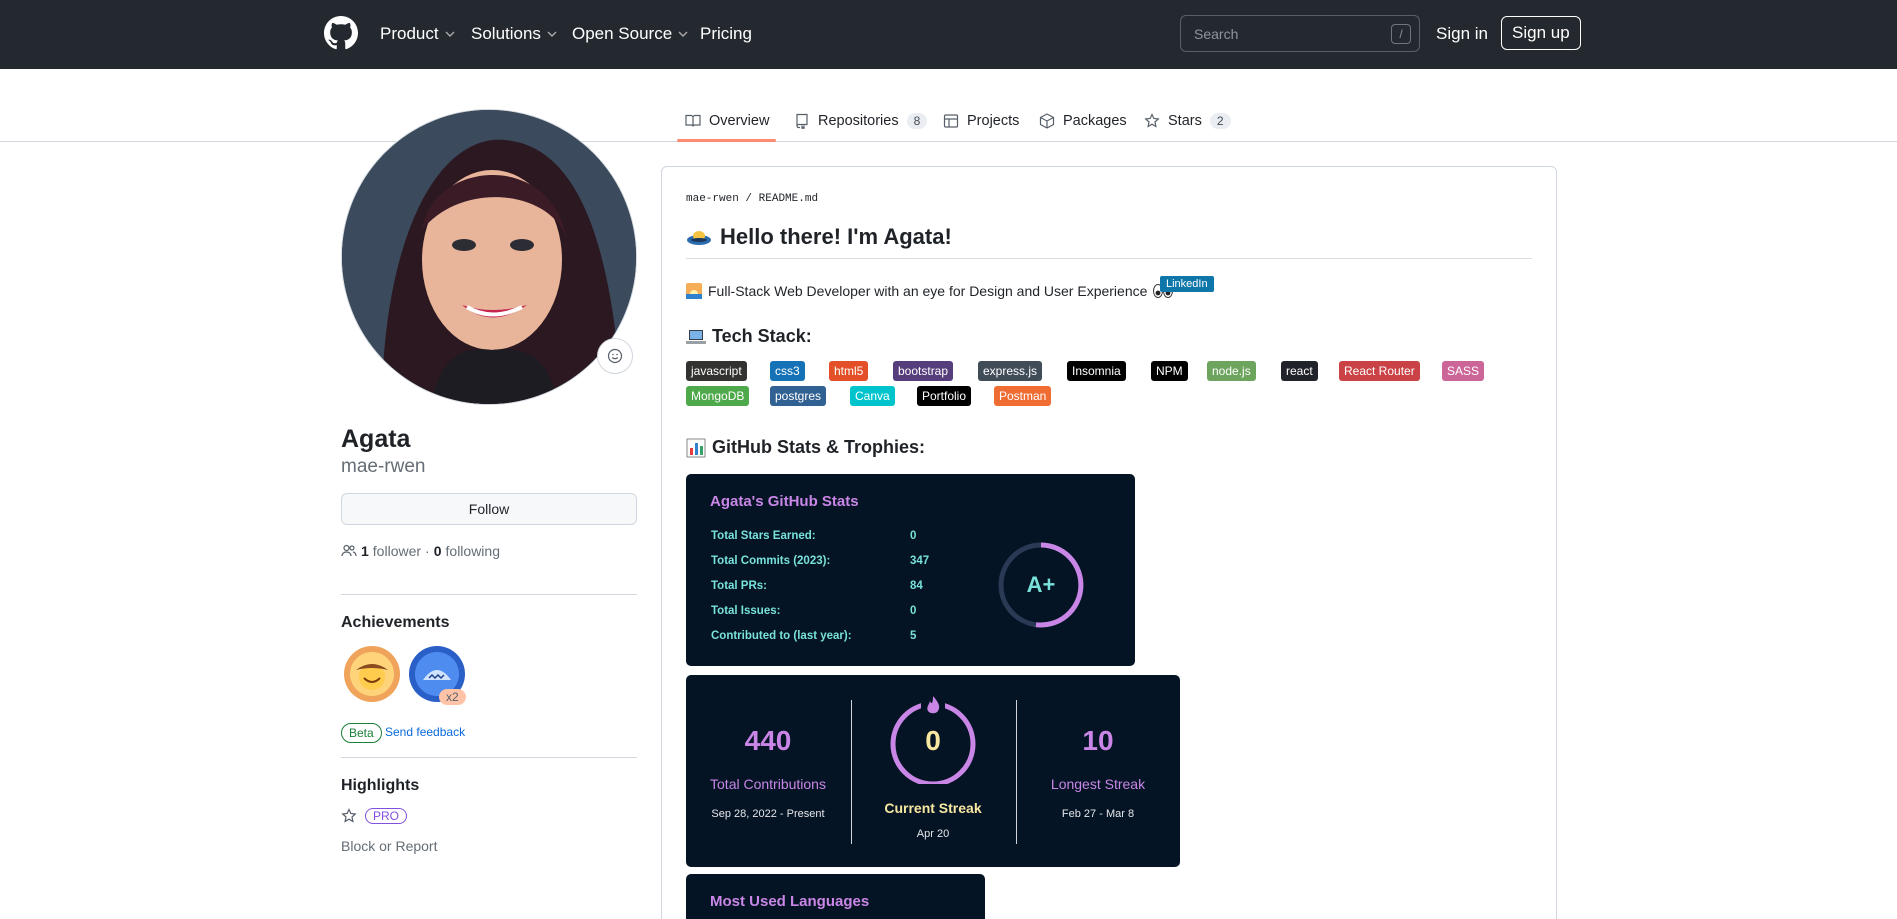 This screenshot has width=1897, height=919. I want to click on flying-saucer-icon, so click(699, 238).